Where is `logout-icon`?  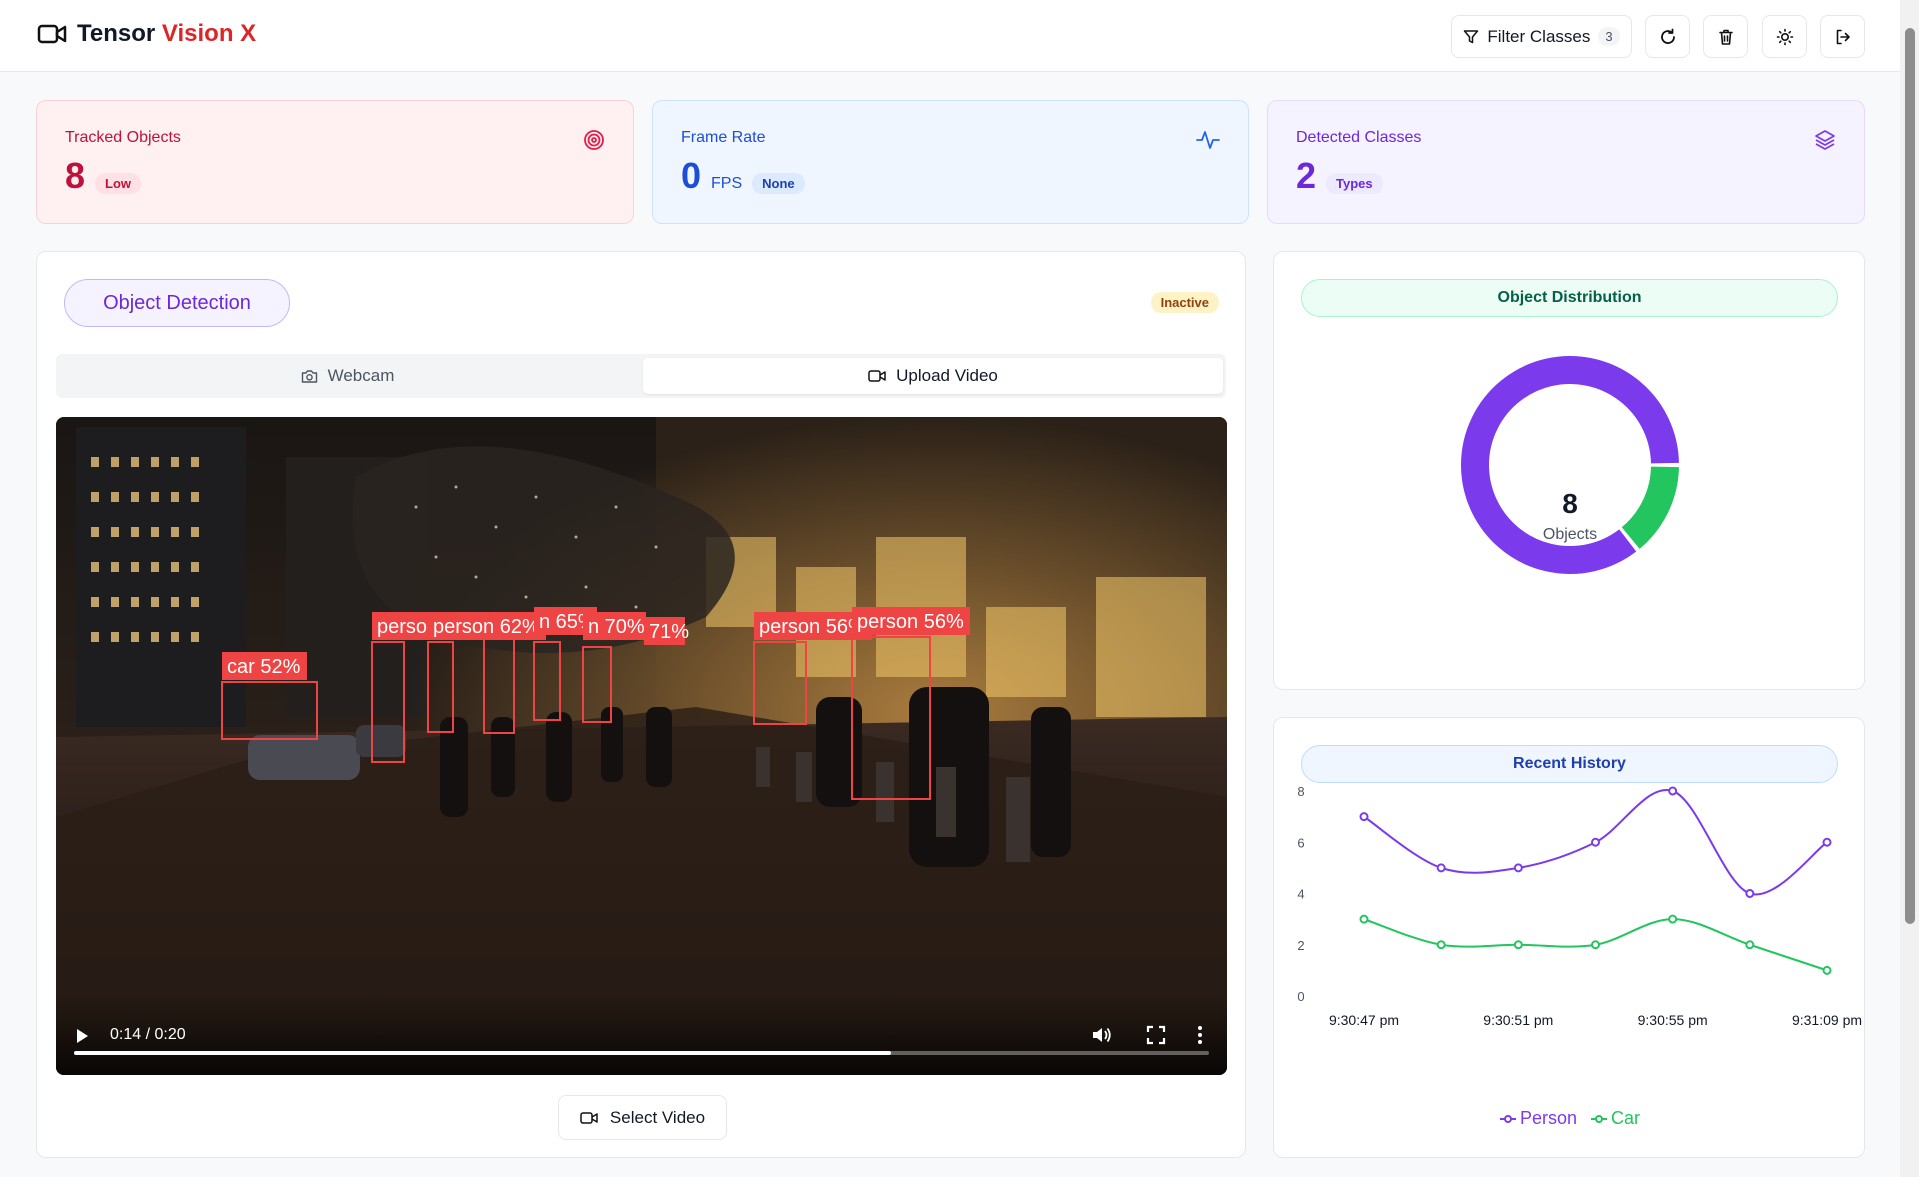
logout-icon is located at coordinates (1843, 36).